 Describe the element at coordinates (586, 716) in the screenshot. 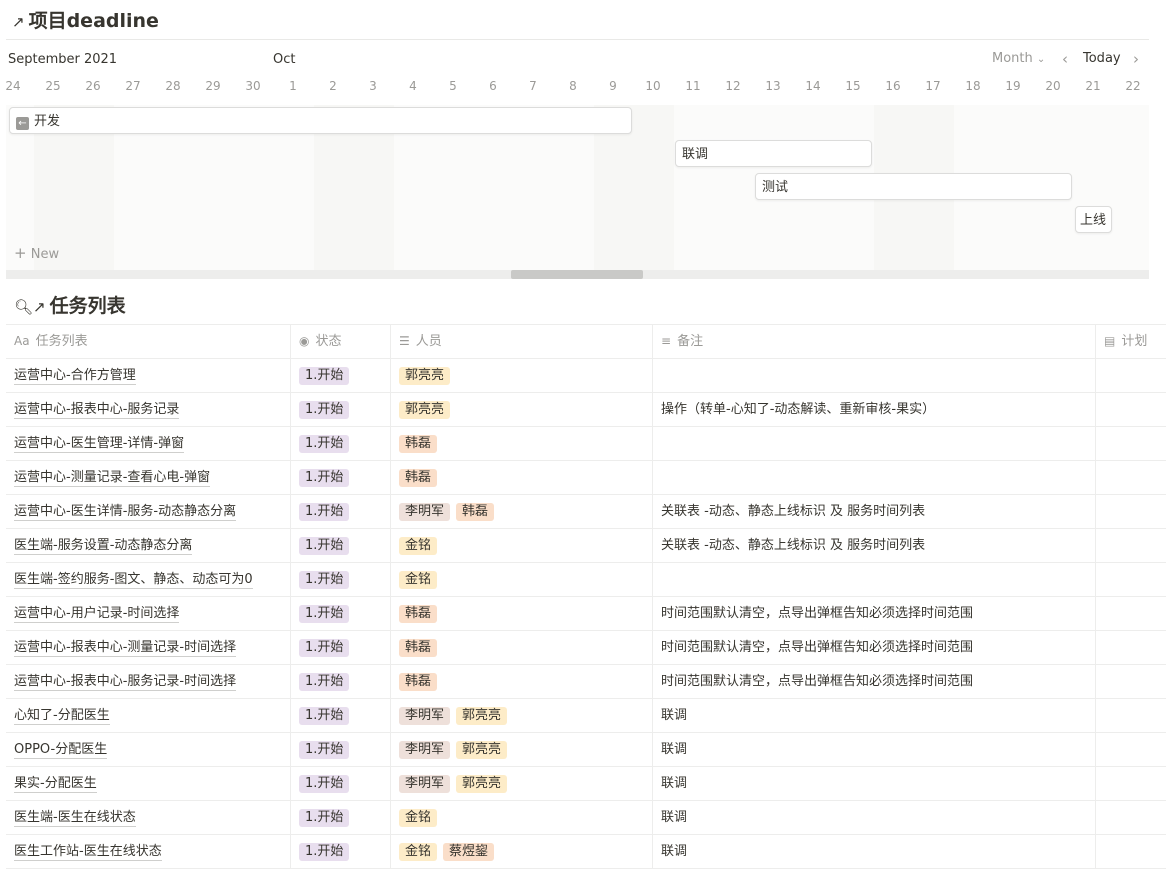

I see `table-row: 心知了-分配医生 1.开始 李明军 郭亮亮 联调` at that location.